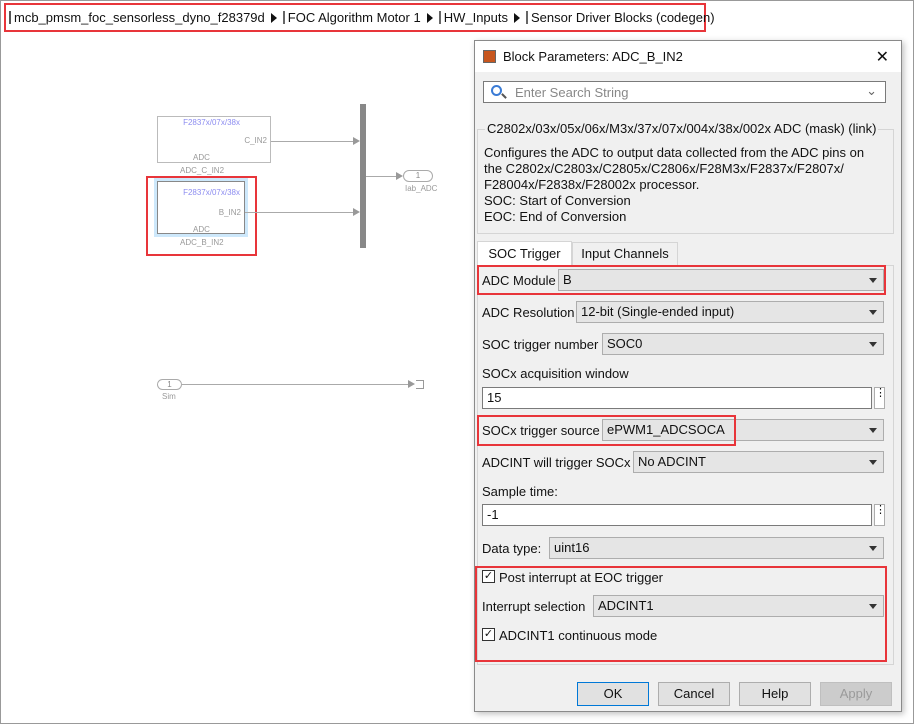 The height and width of the screenshot is (724, 914). What do you see at coordinates (418, 176) in the screenshot?
I see `outport-block: 1` at bounding box center [418, 176].